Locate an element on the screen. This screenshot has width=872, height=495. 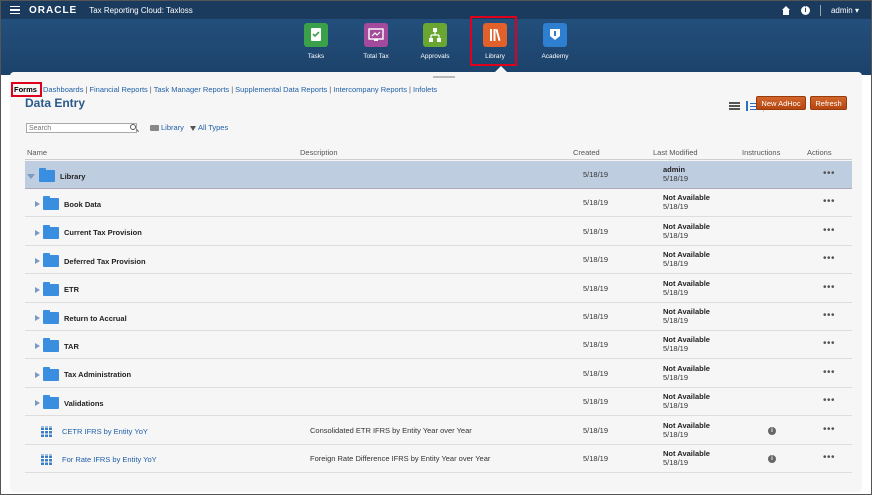
row-name: Tax Administration is located at coordinates (83, 373).